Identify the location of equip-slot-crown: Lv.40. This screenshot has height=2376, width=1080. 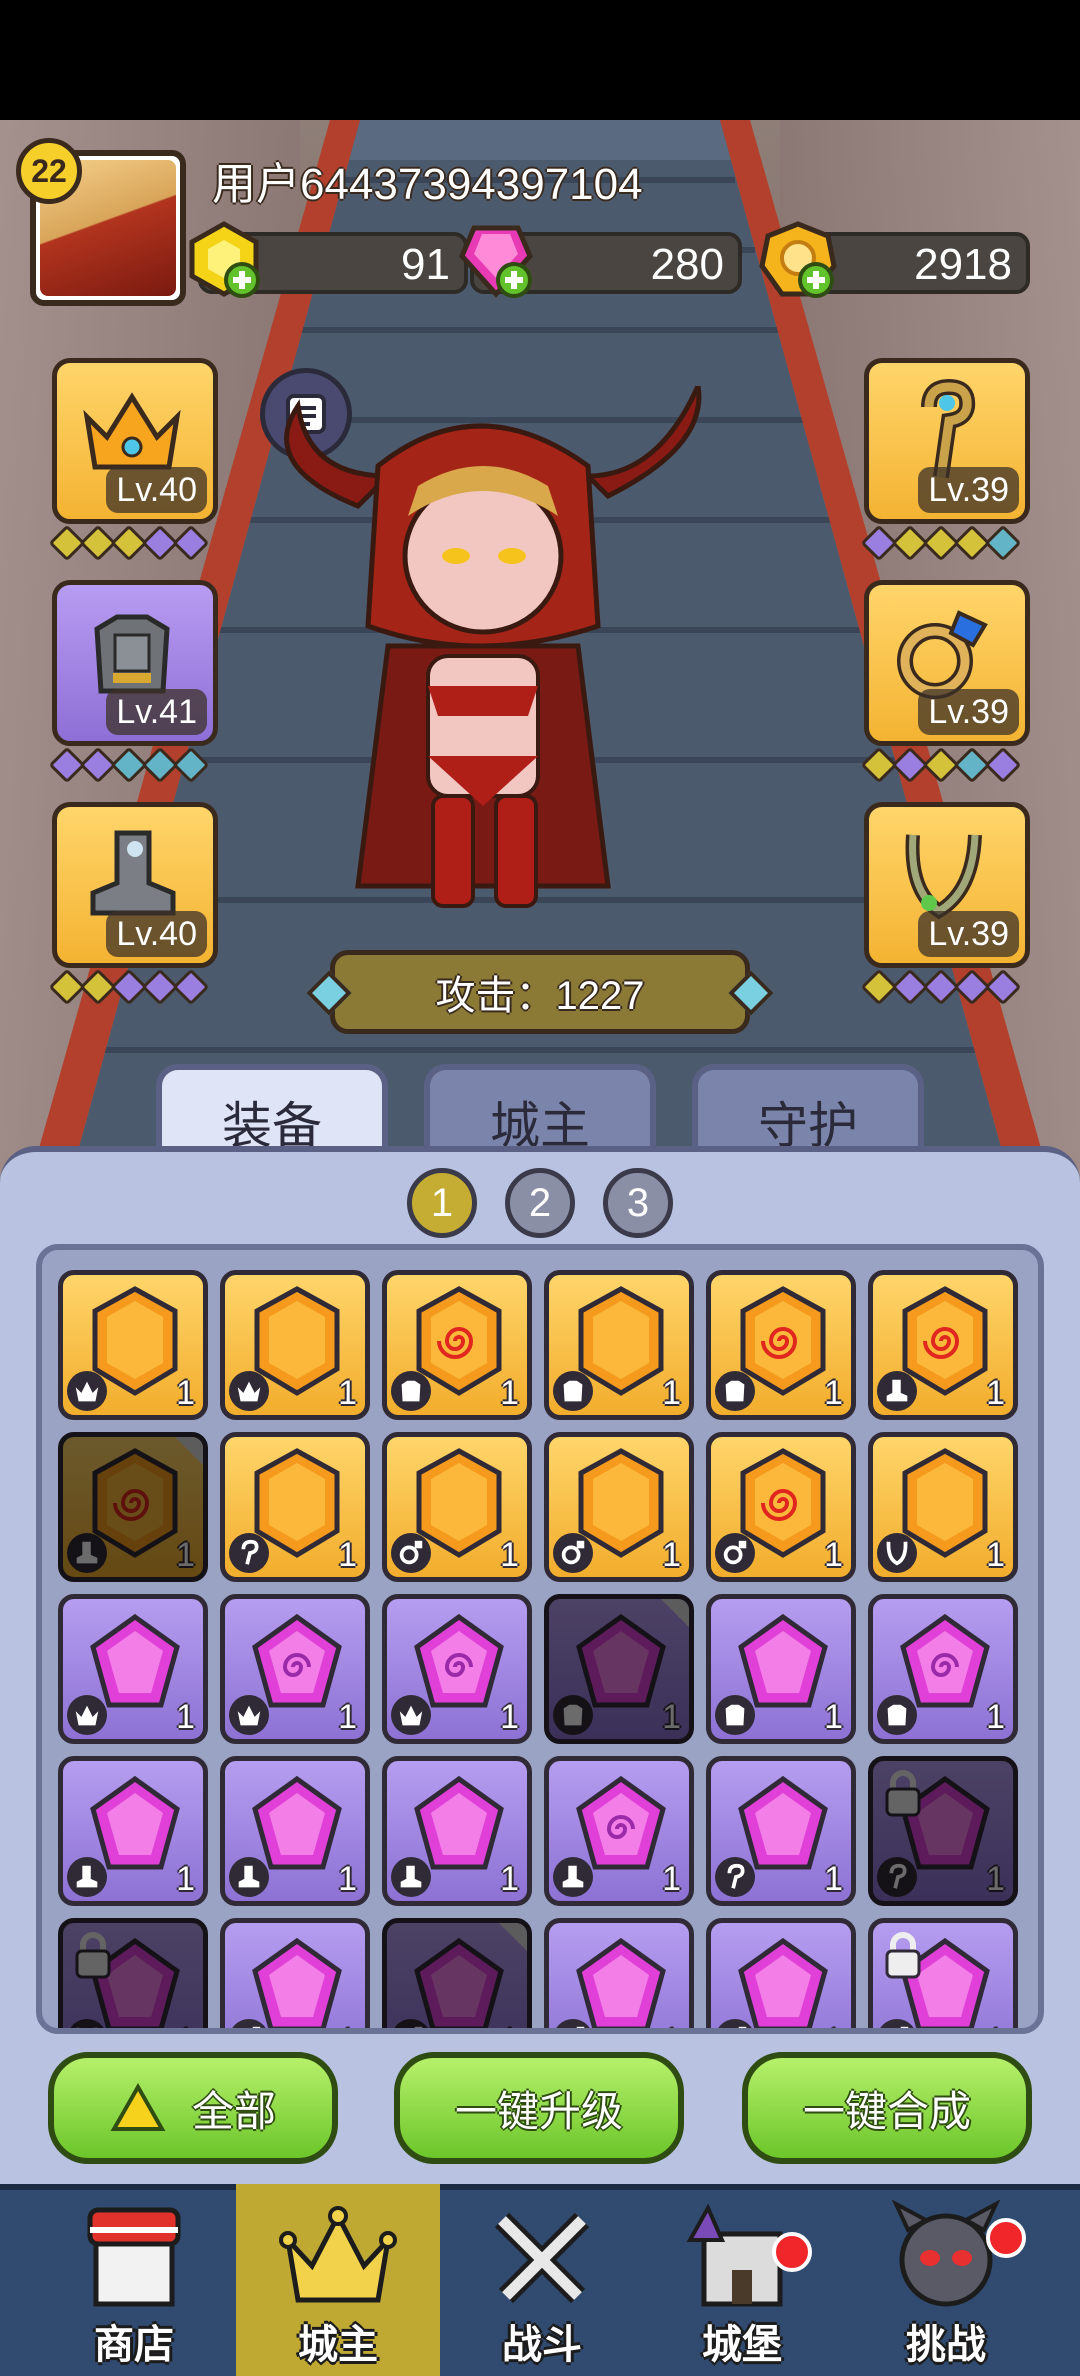
(135, 441).